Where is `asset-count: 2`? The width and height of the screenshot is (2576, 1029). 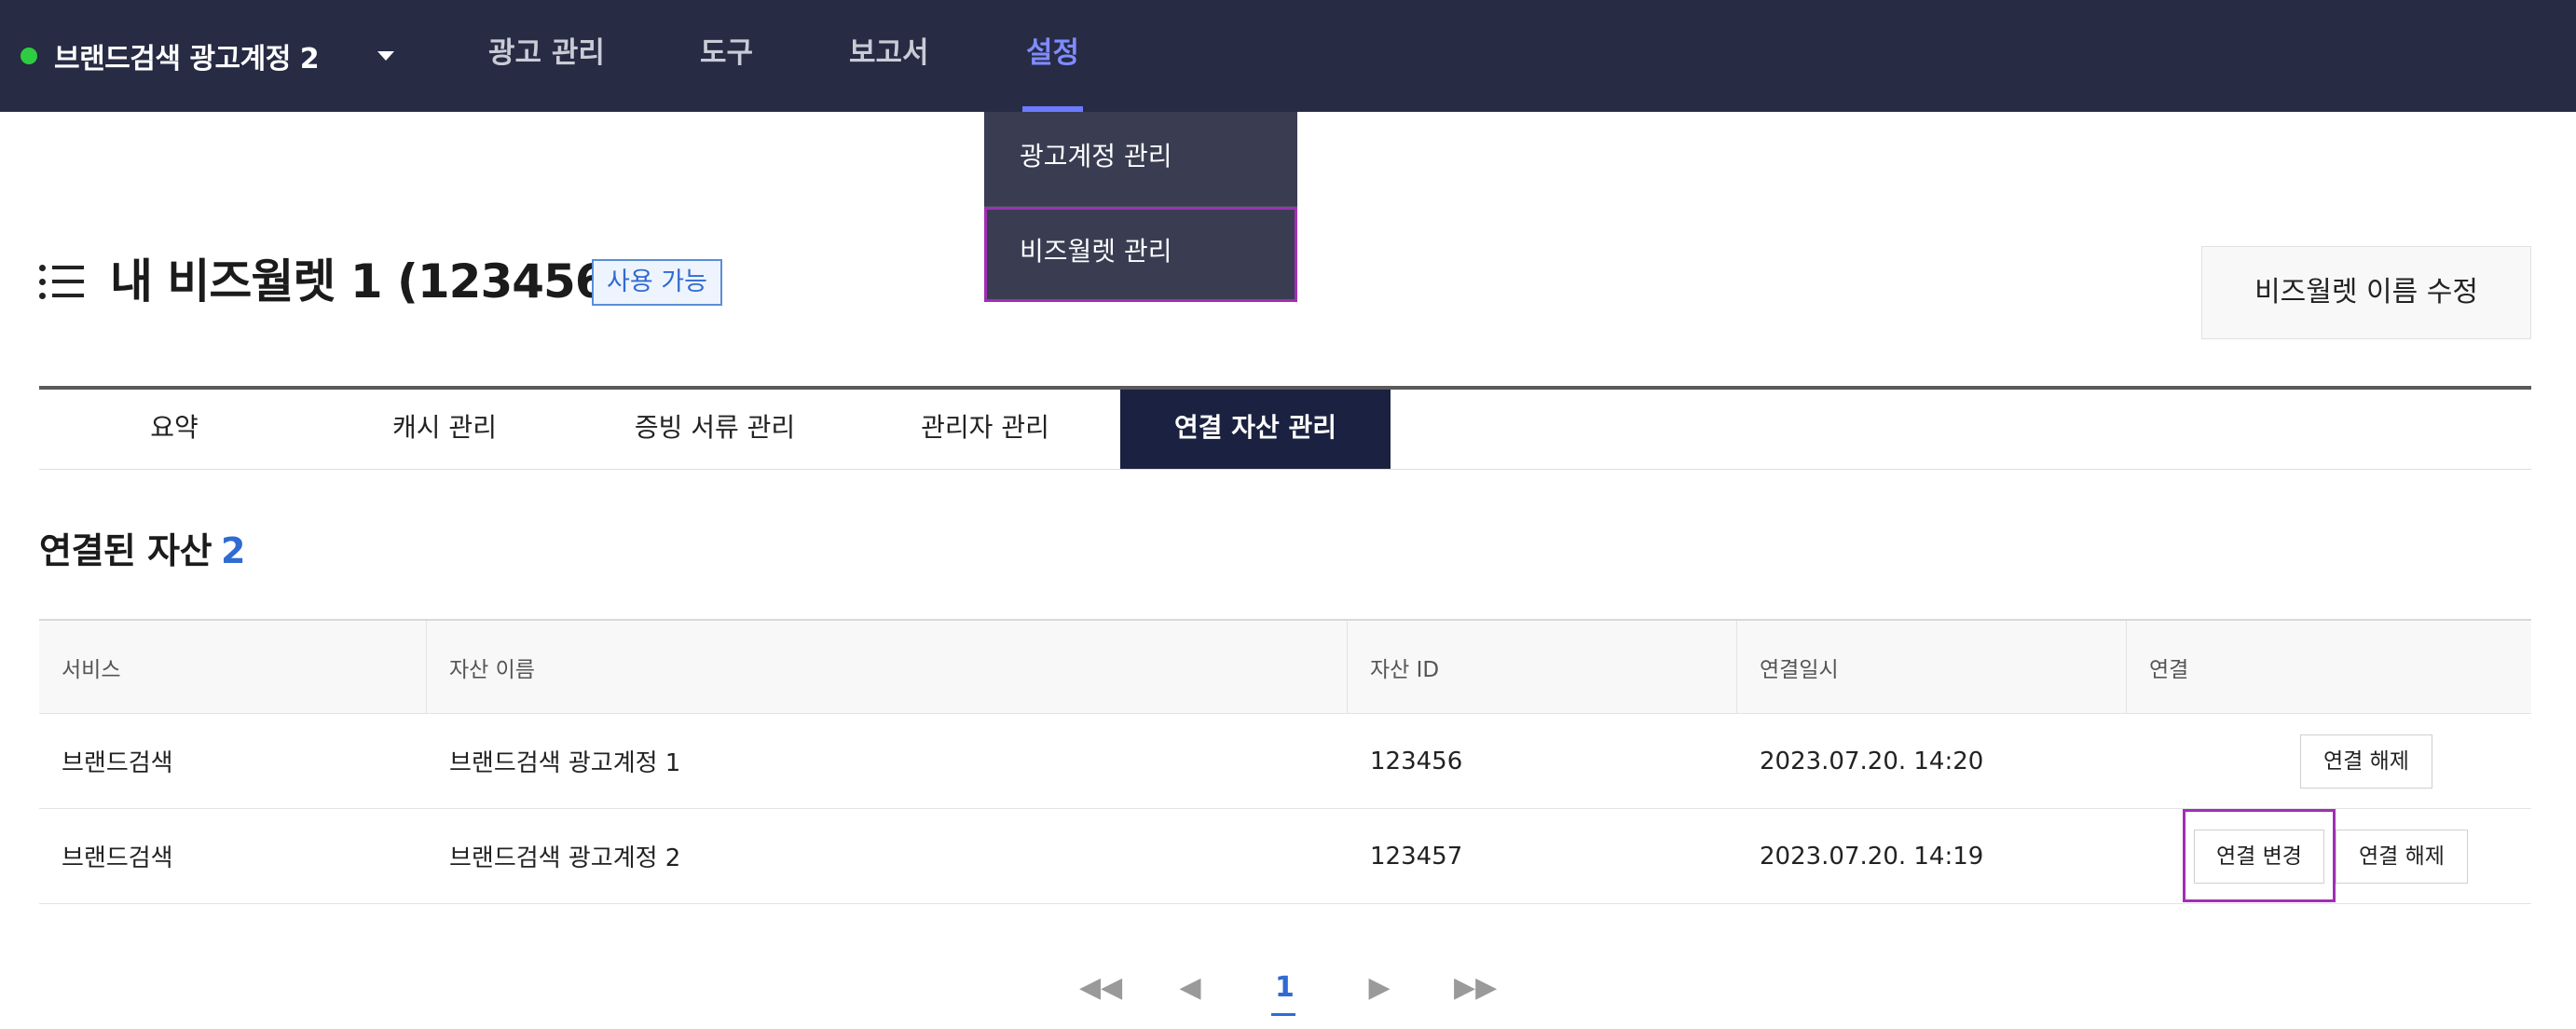 asset-count: 2 is located at coordinates (233, 550).